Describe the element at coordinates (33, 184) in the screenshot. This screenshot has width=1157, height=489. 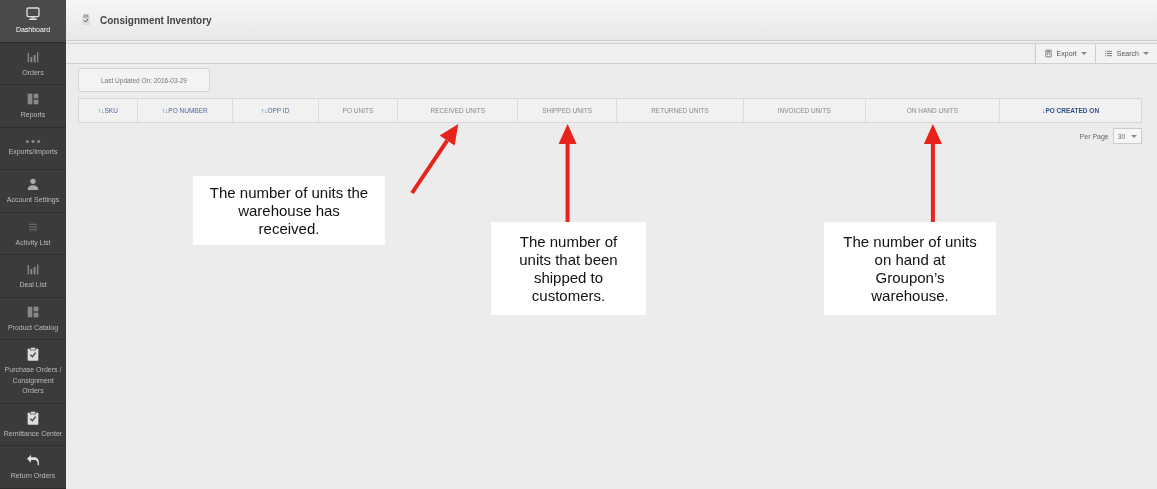
I see `person-icon` at that location.